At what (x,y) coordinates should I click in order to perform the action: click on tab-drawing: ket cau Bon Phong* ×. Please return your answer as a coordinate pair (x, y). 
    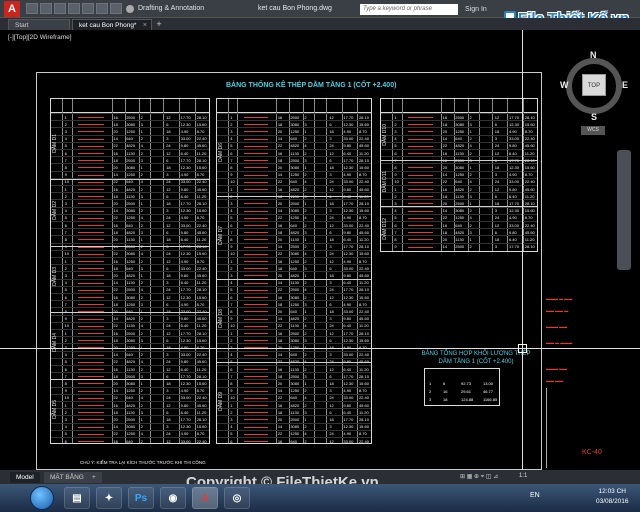
    Looking at the image, I should click on (112, 24).